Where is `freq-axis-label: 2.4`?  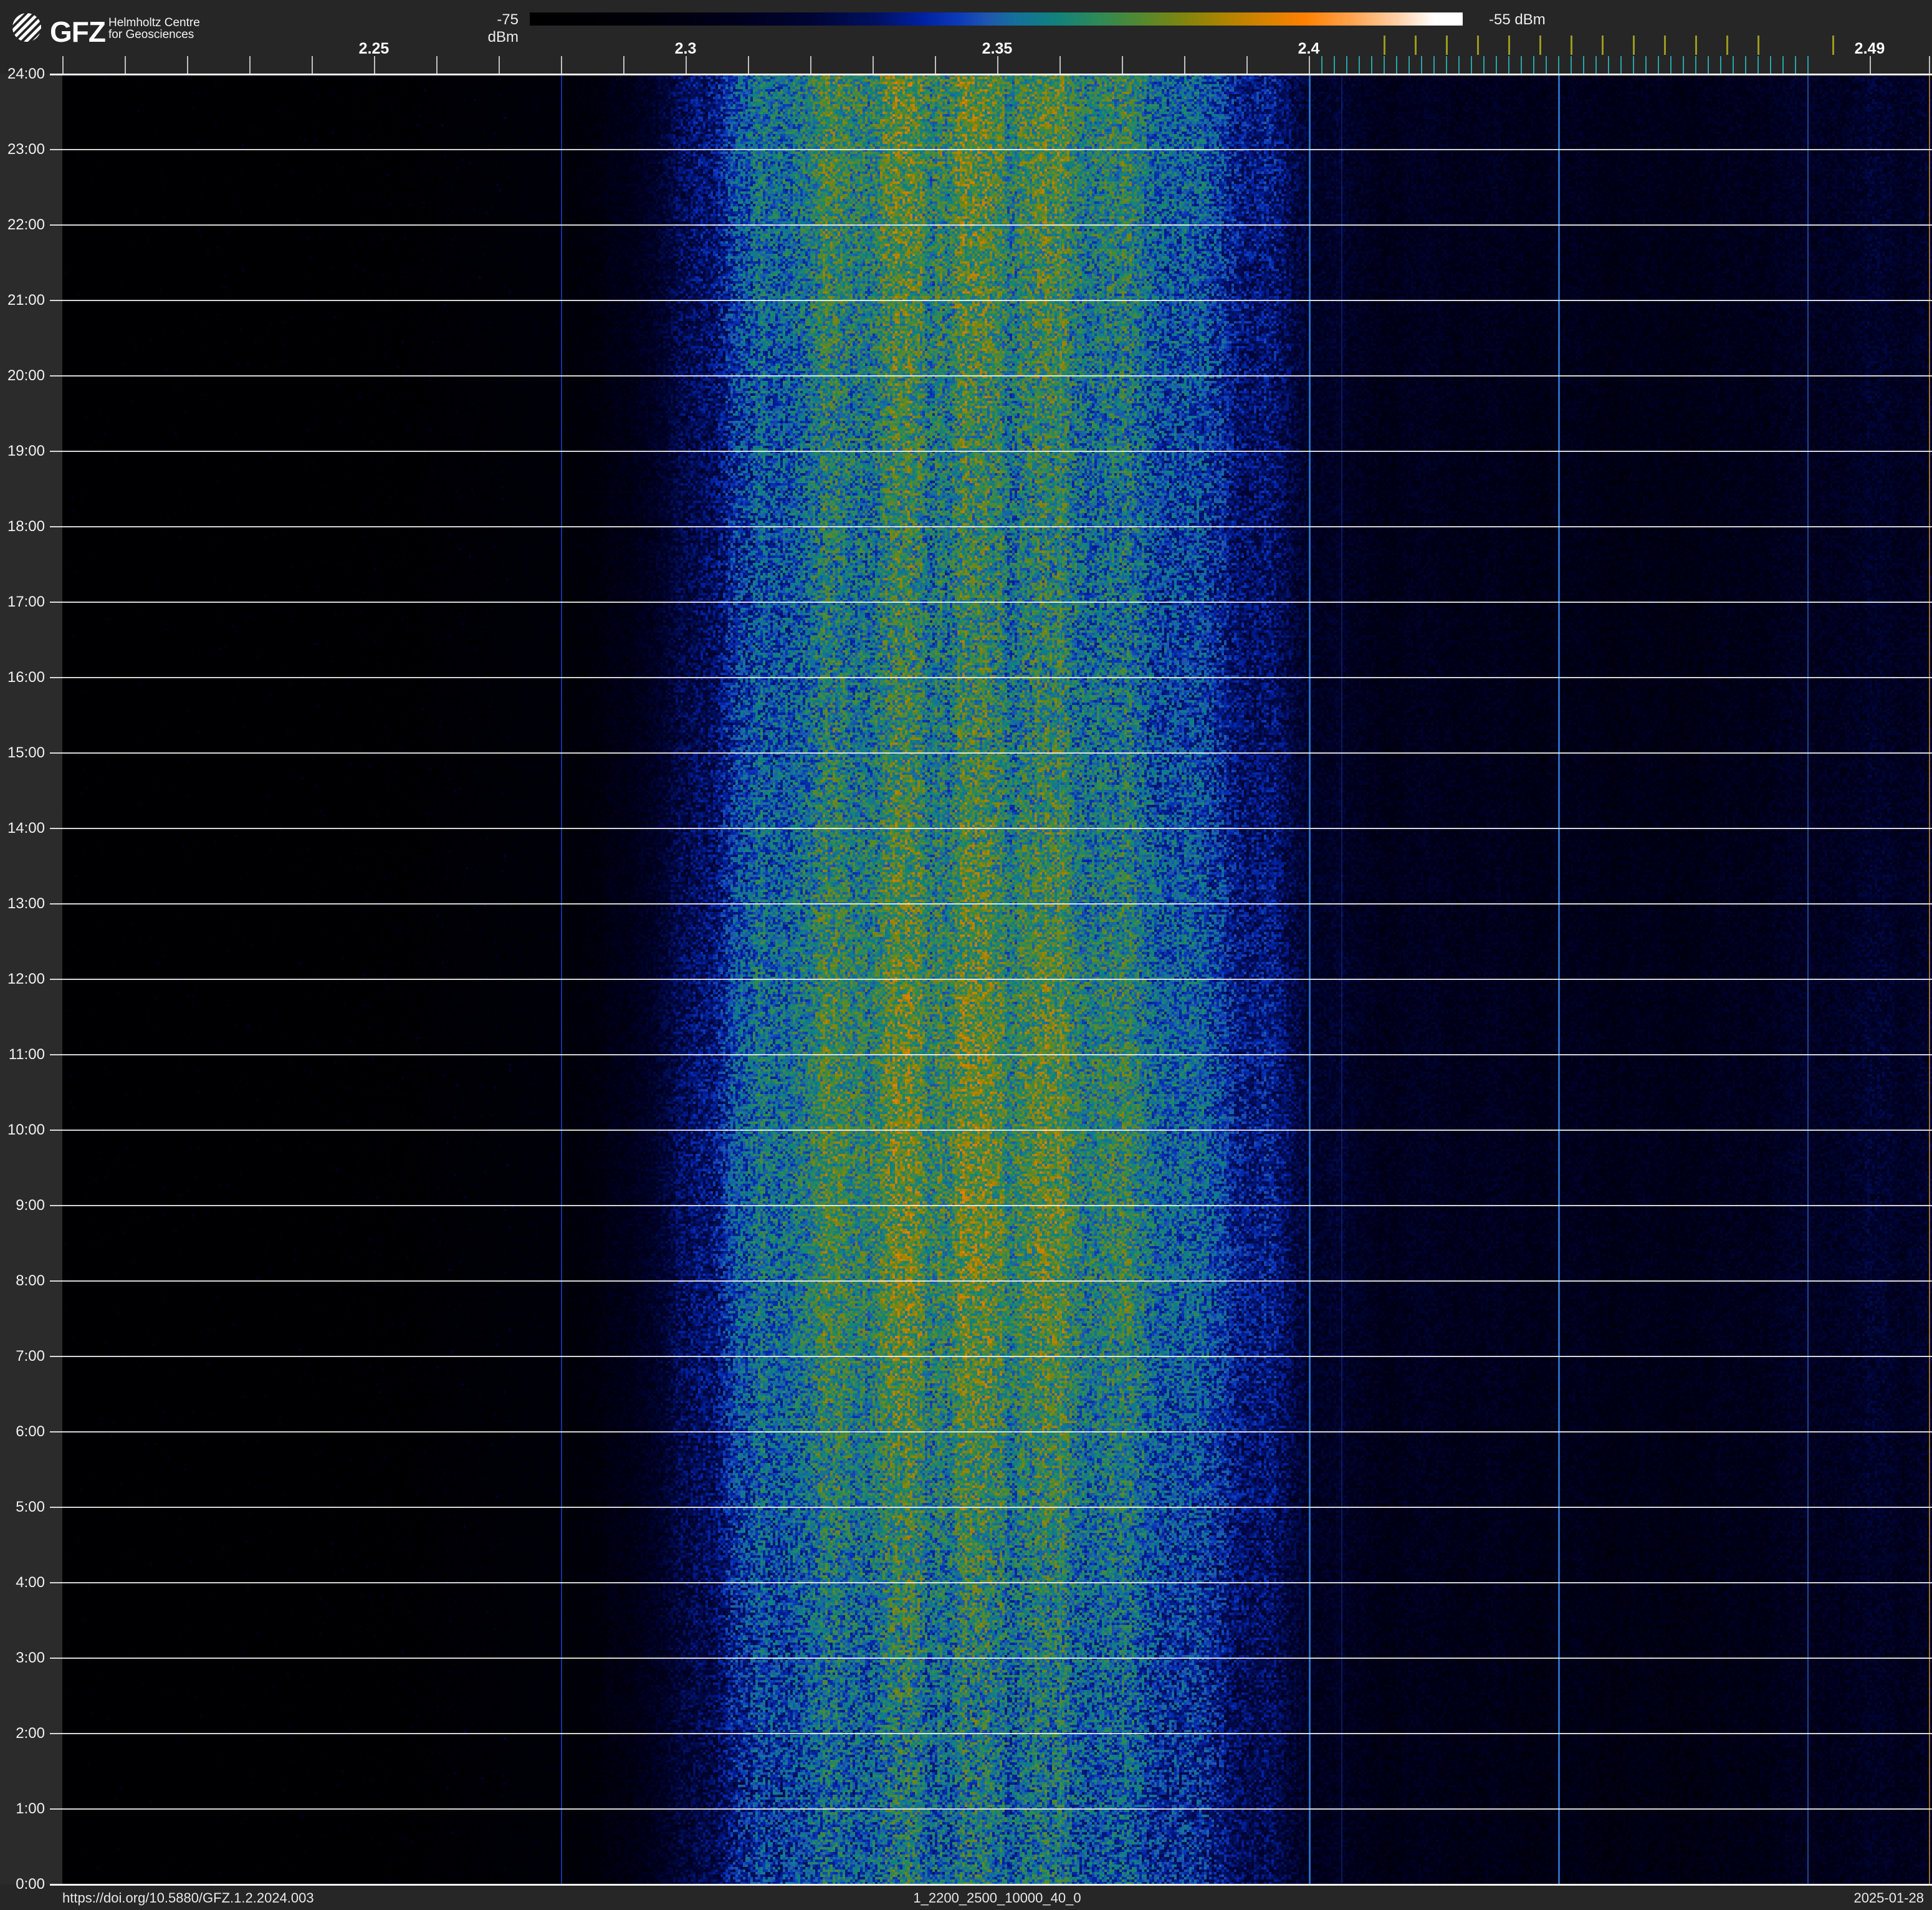
freq-axis-label: 2.4 is located at coordinates (1309, 48).